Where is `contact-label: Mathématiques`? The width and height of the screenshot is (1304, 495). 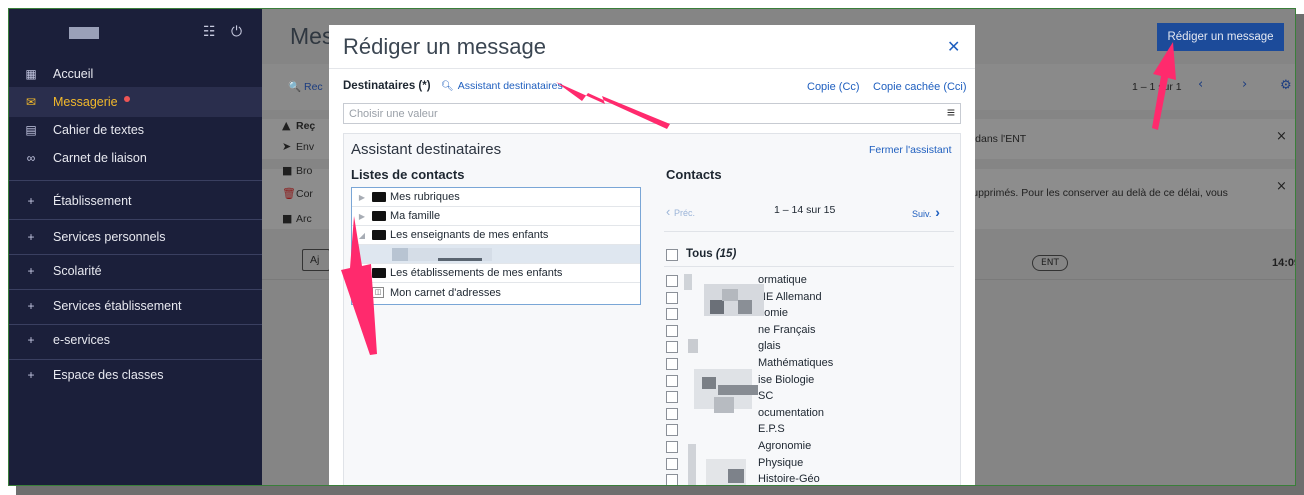
contact-label: Mathématiques is located at coordinates (796, 363).